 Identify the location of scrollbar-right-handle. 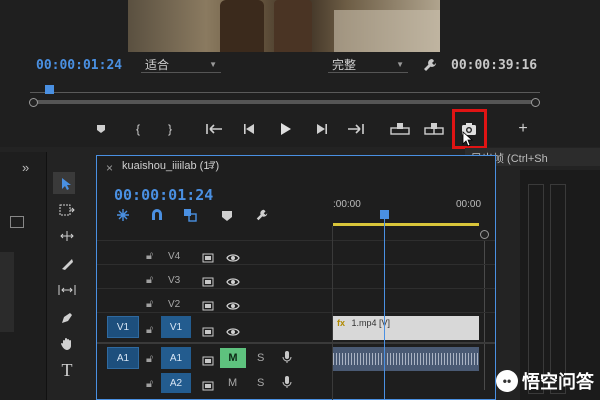
(535, 102).